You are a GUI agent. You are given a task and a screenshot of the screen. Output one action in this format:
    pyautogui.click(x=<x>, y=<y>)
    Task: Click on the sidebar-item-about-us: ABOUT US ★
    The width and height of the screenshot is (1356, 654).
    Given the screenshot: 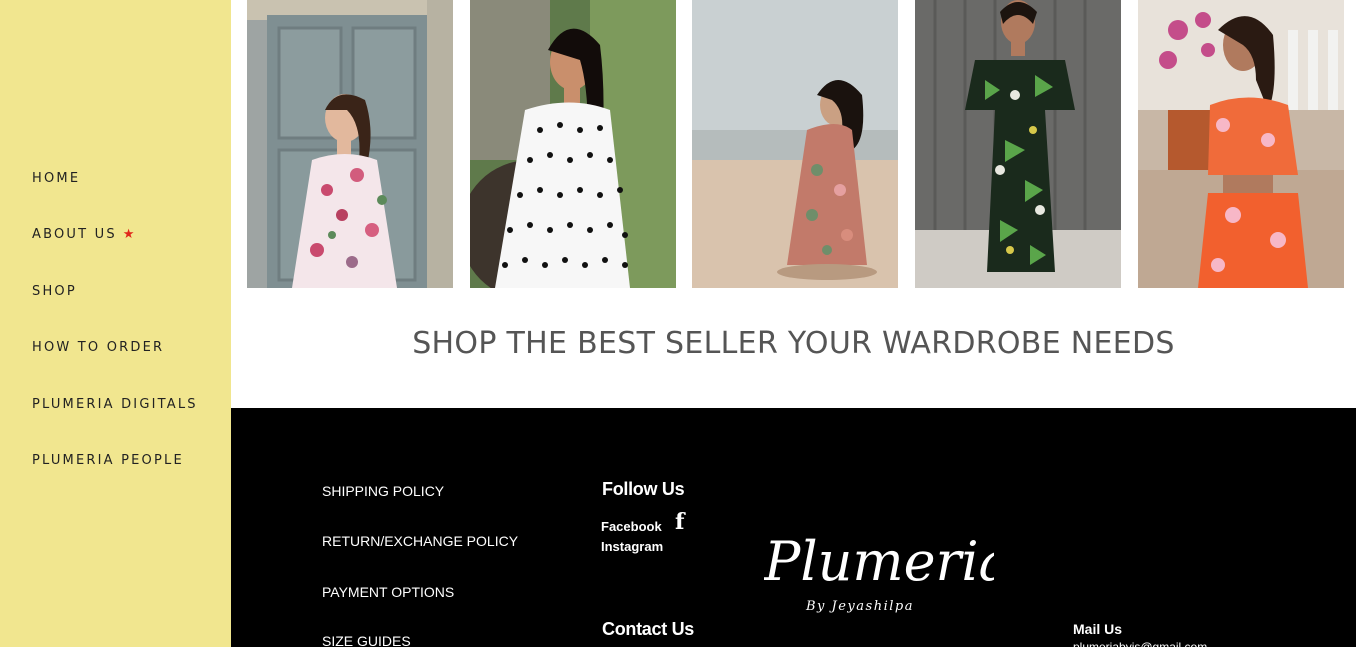 What is the action you would take?
    pyautogui.click(x=84, y=234)
    